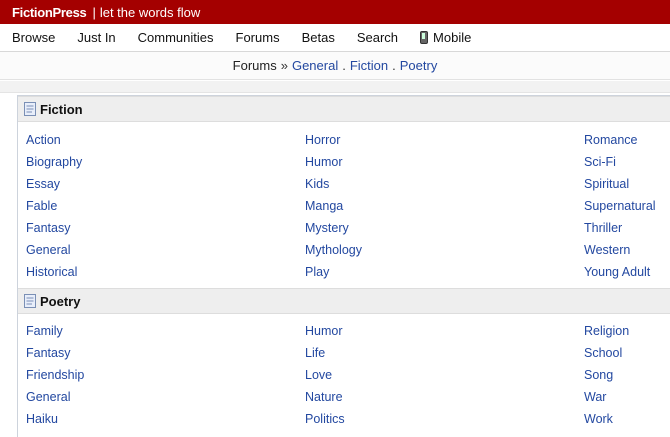 The width and height of the screenshot is (670, 437). I want to click on tagline: | let the words flow, so click(146, 12).